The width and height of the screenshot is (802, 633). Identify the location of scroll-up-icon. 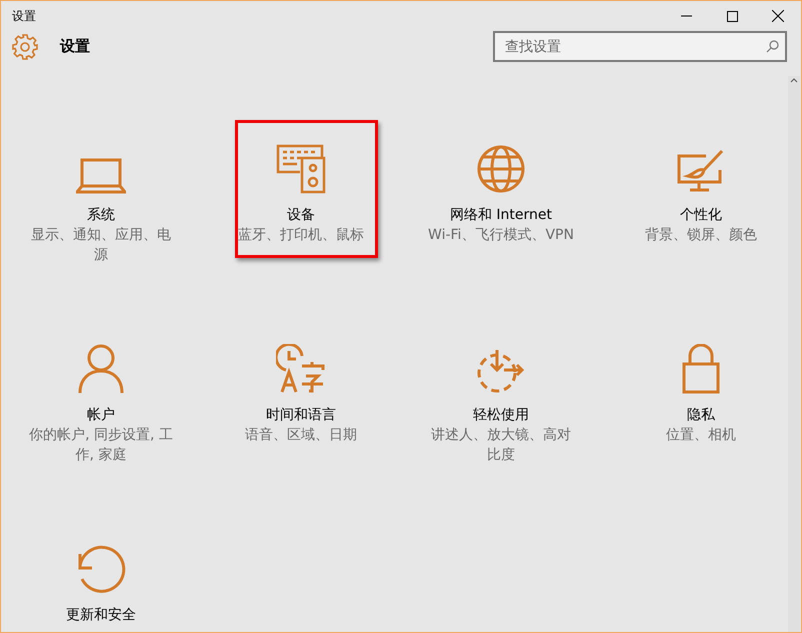
(794, 80).